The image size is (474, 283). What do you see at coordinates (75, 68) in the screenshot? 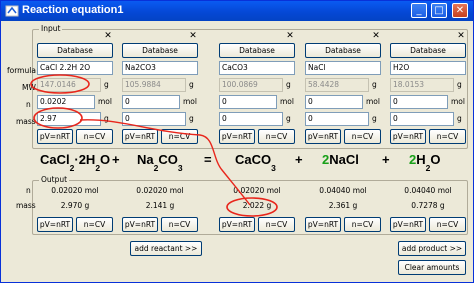
I see `formula-field: CaCl 2.2H 2O` at bounding box center [75, 68].